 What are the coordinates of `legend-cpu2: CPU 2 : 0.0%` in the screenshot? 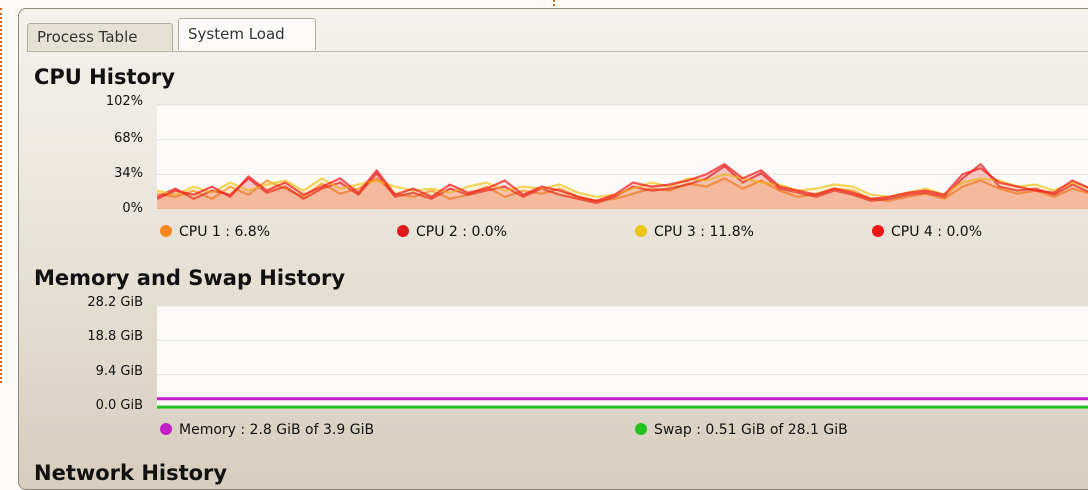 It's located at (452, 232).